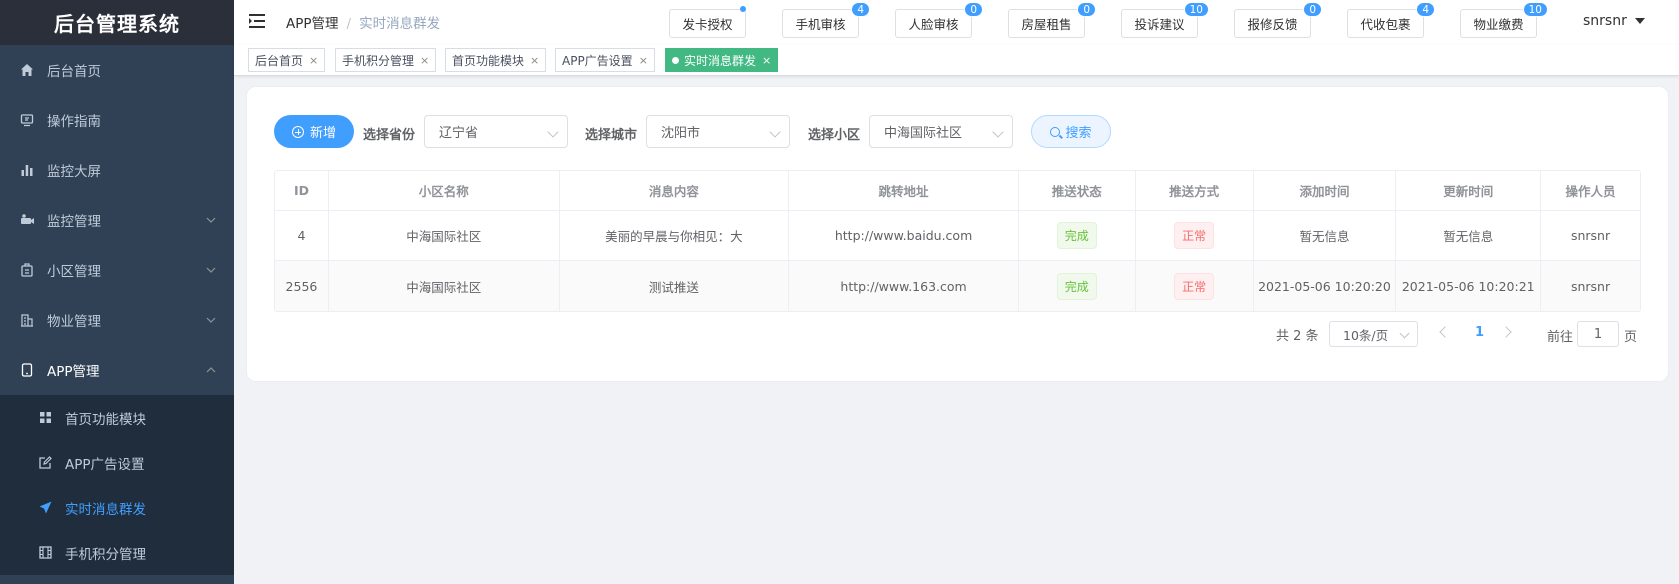 This screenshot has width=1679, height=584. I want to click on community-select: 中海国际社区, so click(941, 131).